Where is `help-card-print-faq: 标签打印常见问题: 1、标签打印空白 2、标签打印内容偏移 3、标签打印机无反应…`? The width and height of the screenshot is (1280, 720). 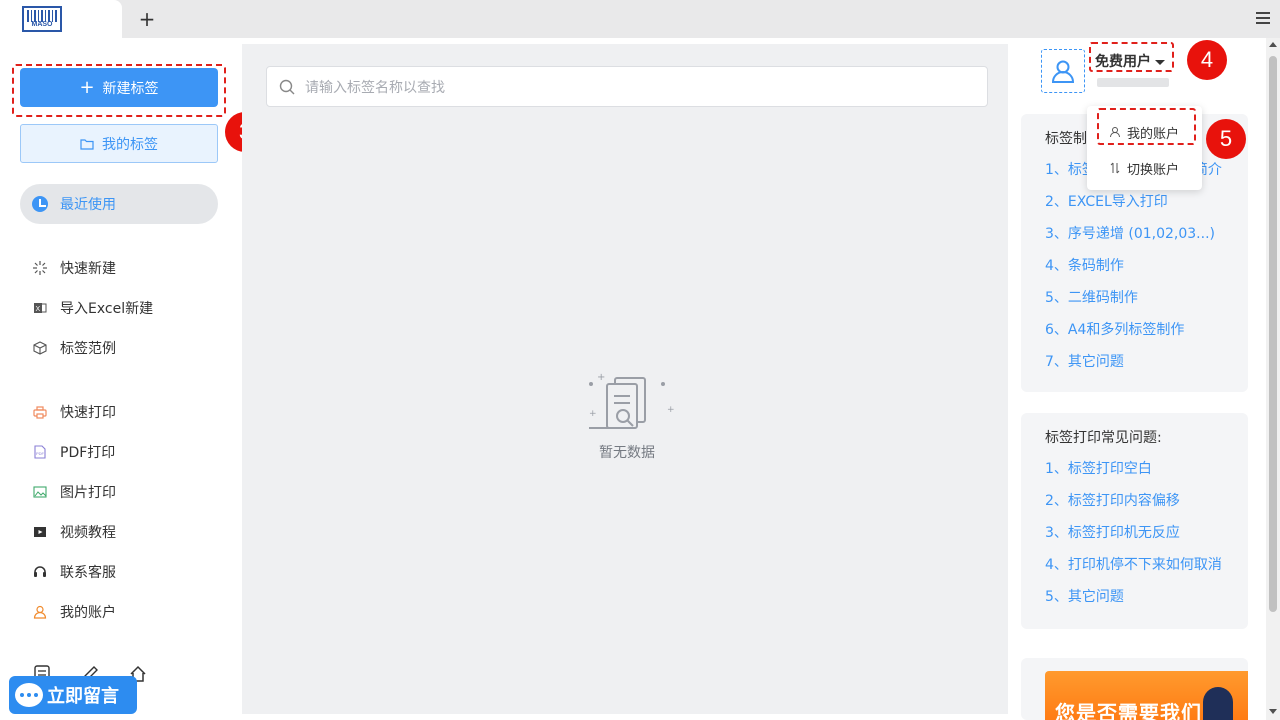 help-card-print-faq: 标签打印常见问题: 1、标签打印空白 2、标签打印内容偏移 3、标签打印机无反应… is located at coordinates (1134, 521).